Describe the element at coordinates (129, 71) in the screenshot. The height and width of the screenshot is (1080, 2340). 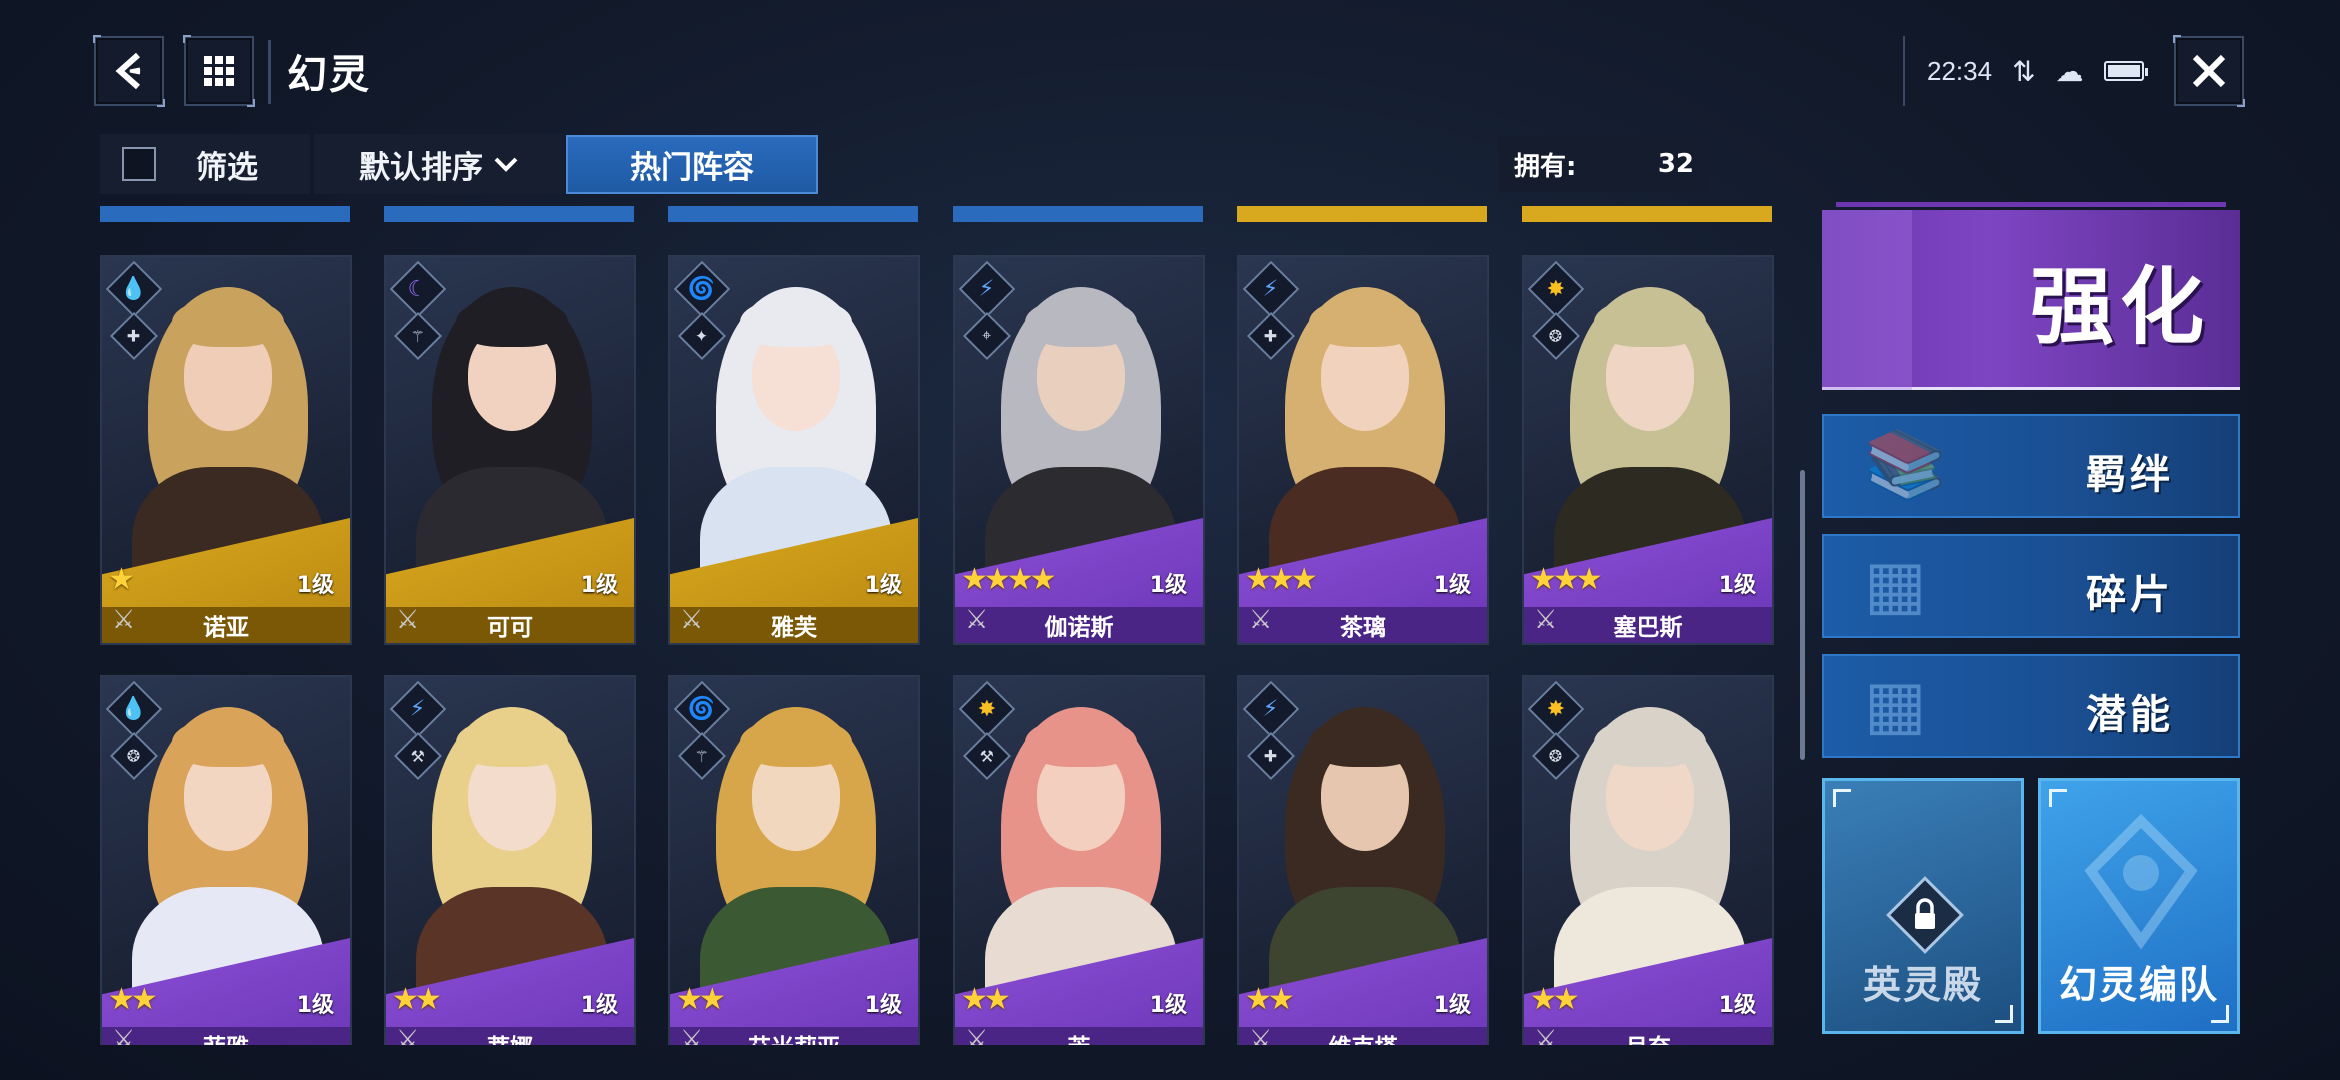
I see `back-button` at that location.